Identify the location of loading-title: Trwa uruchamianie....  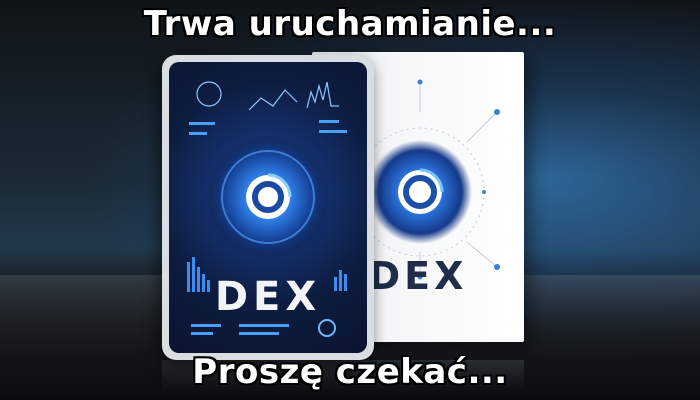
(350, 24).